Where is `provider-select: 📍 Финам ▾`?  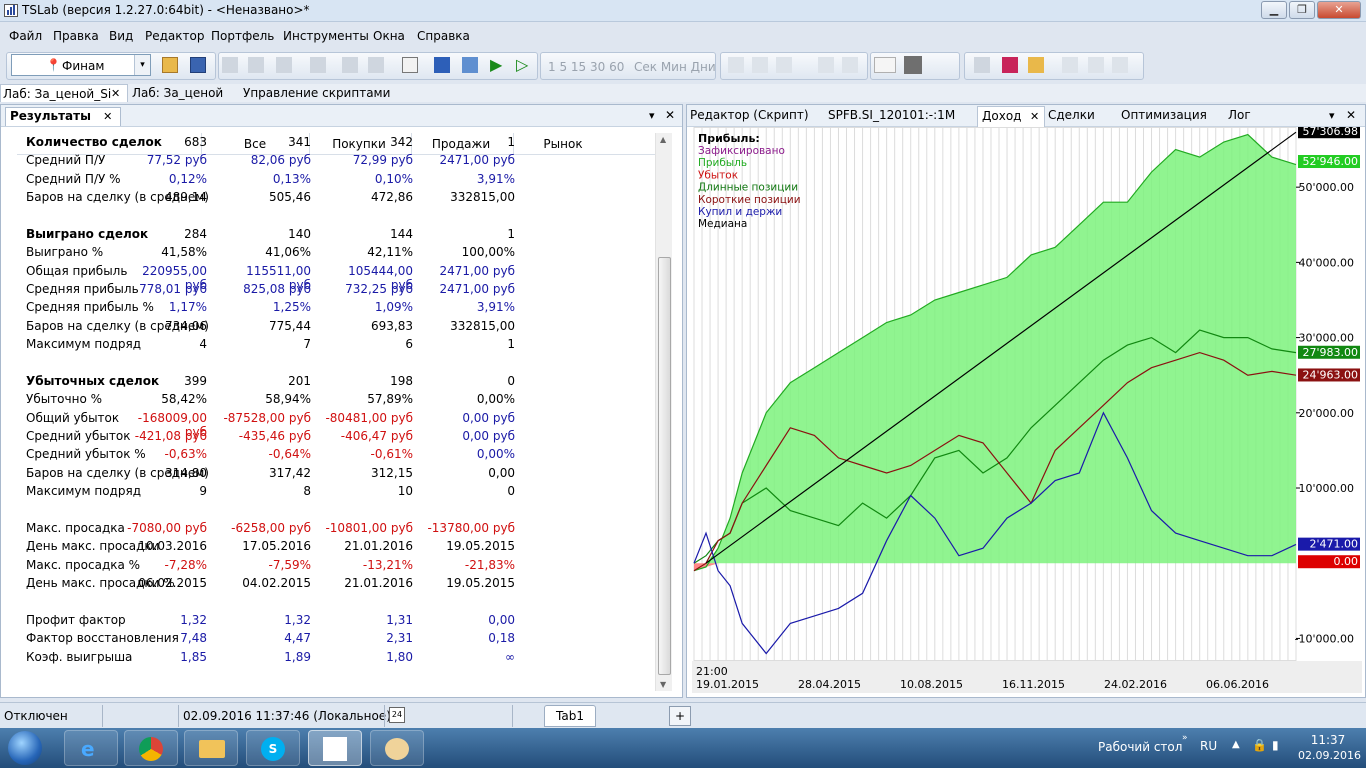
provider-select: 📍 Финам ▾ is located at coordinates (81, 65).